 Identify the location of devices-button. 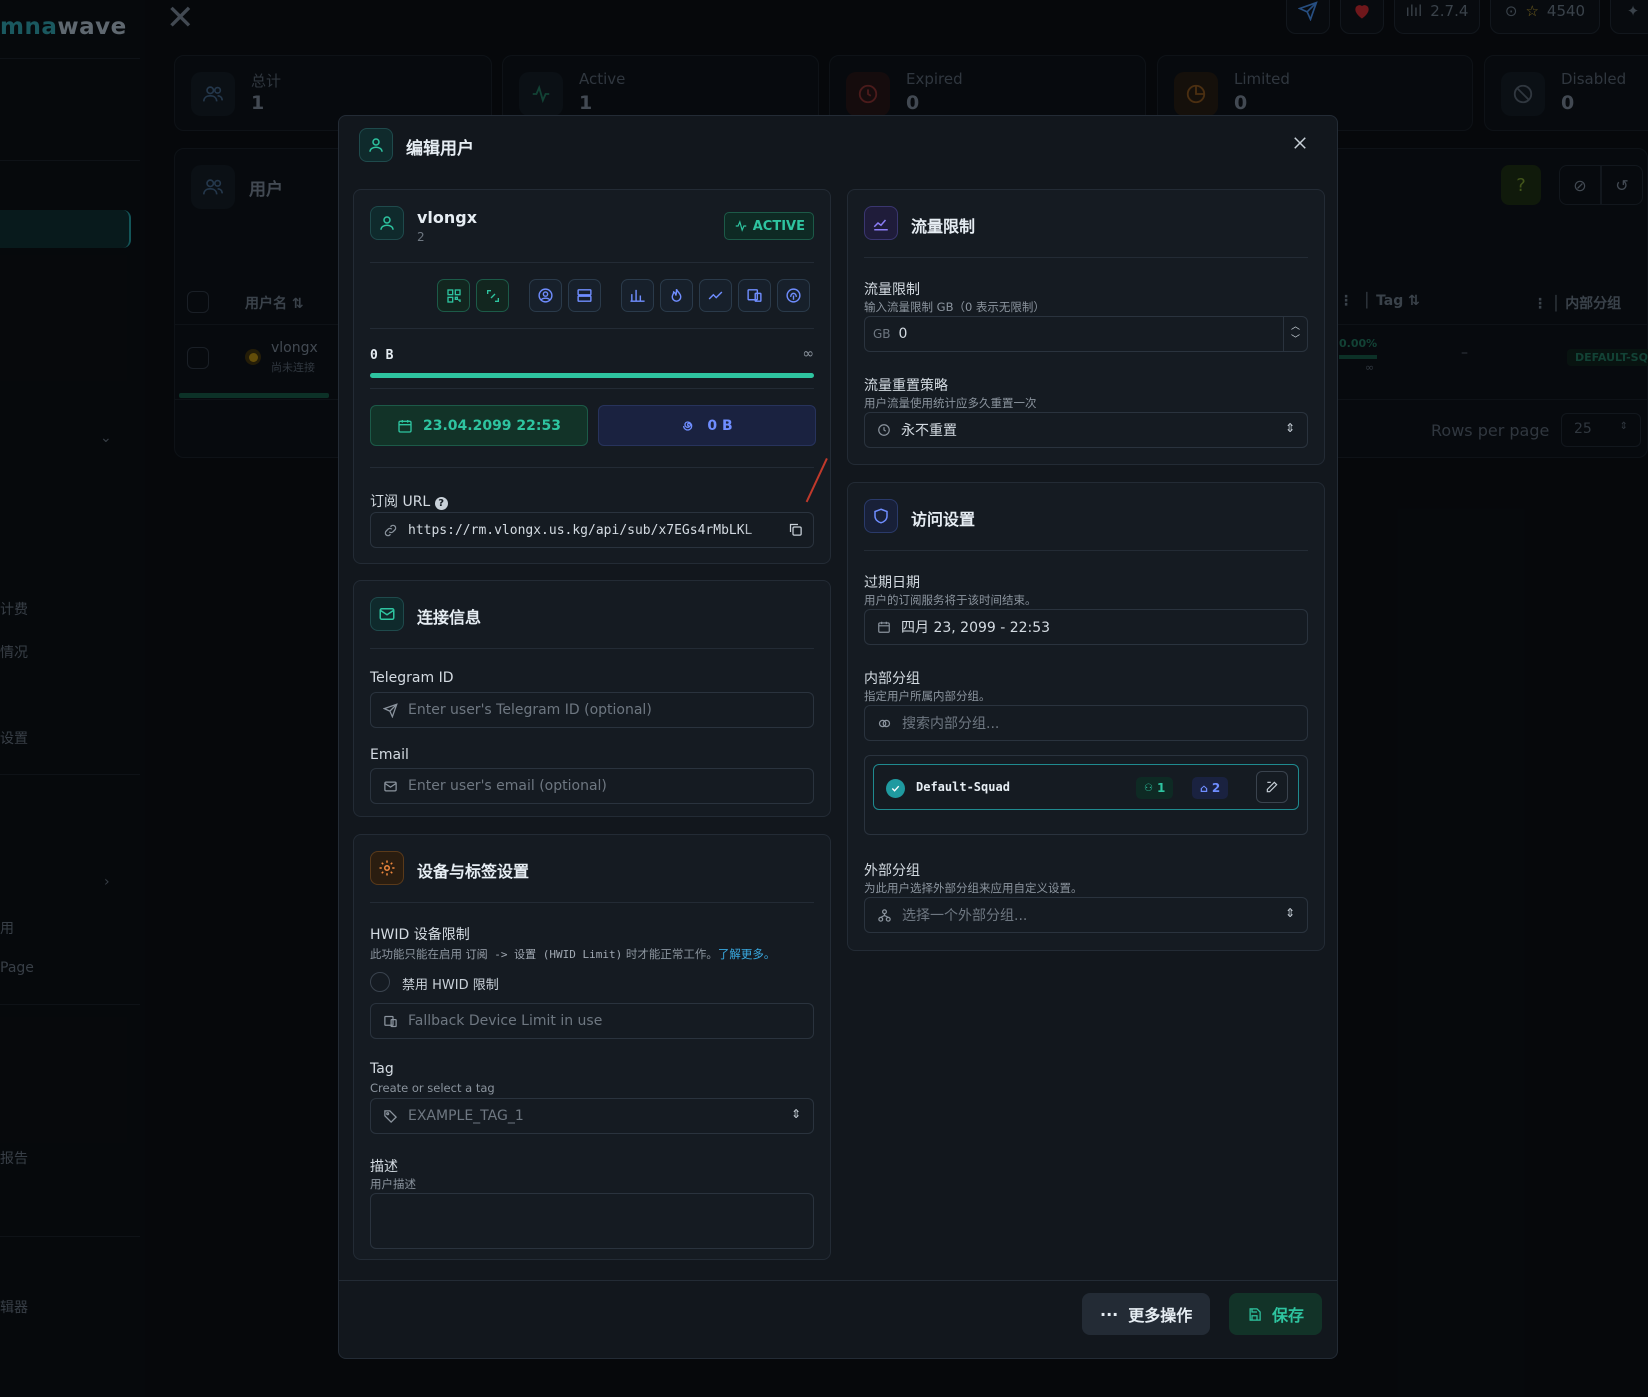
(754, 295).